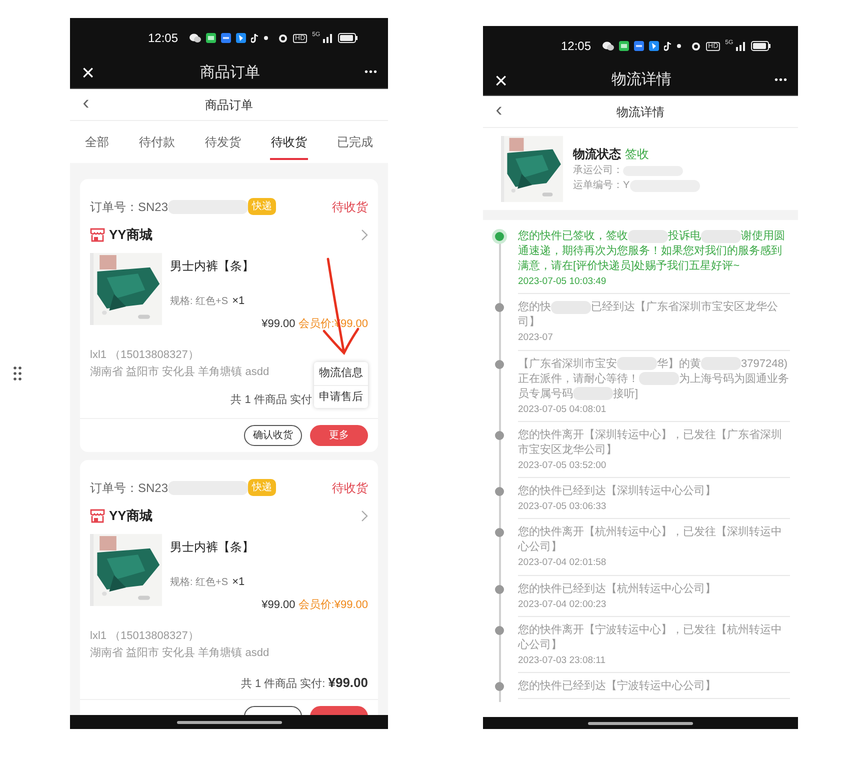  I want to click on event-text: 您的快件已签收，签收 投诉电 谢使用圆通速递，期待再次为您服务！如果您对我们的服务感到满意，请在[评价快递员]处赐予我们五星好评~, so click(652, 251).